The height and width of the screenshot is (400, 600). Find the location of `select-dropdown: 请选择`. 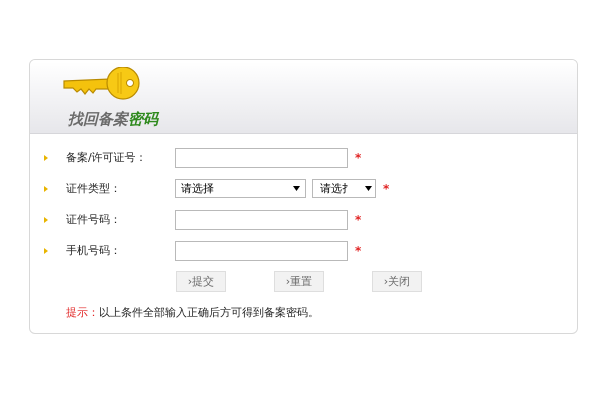

select-dropdown: 请选择 is located at coordinates (240, 188).